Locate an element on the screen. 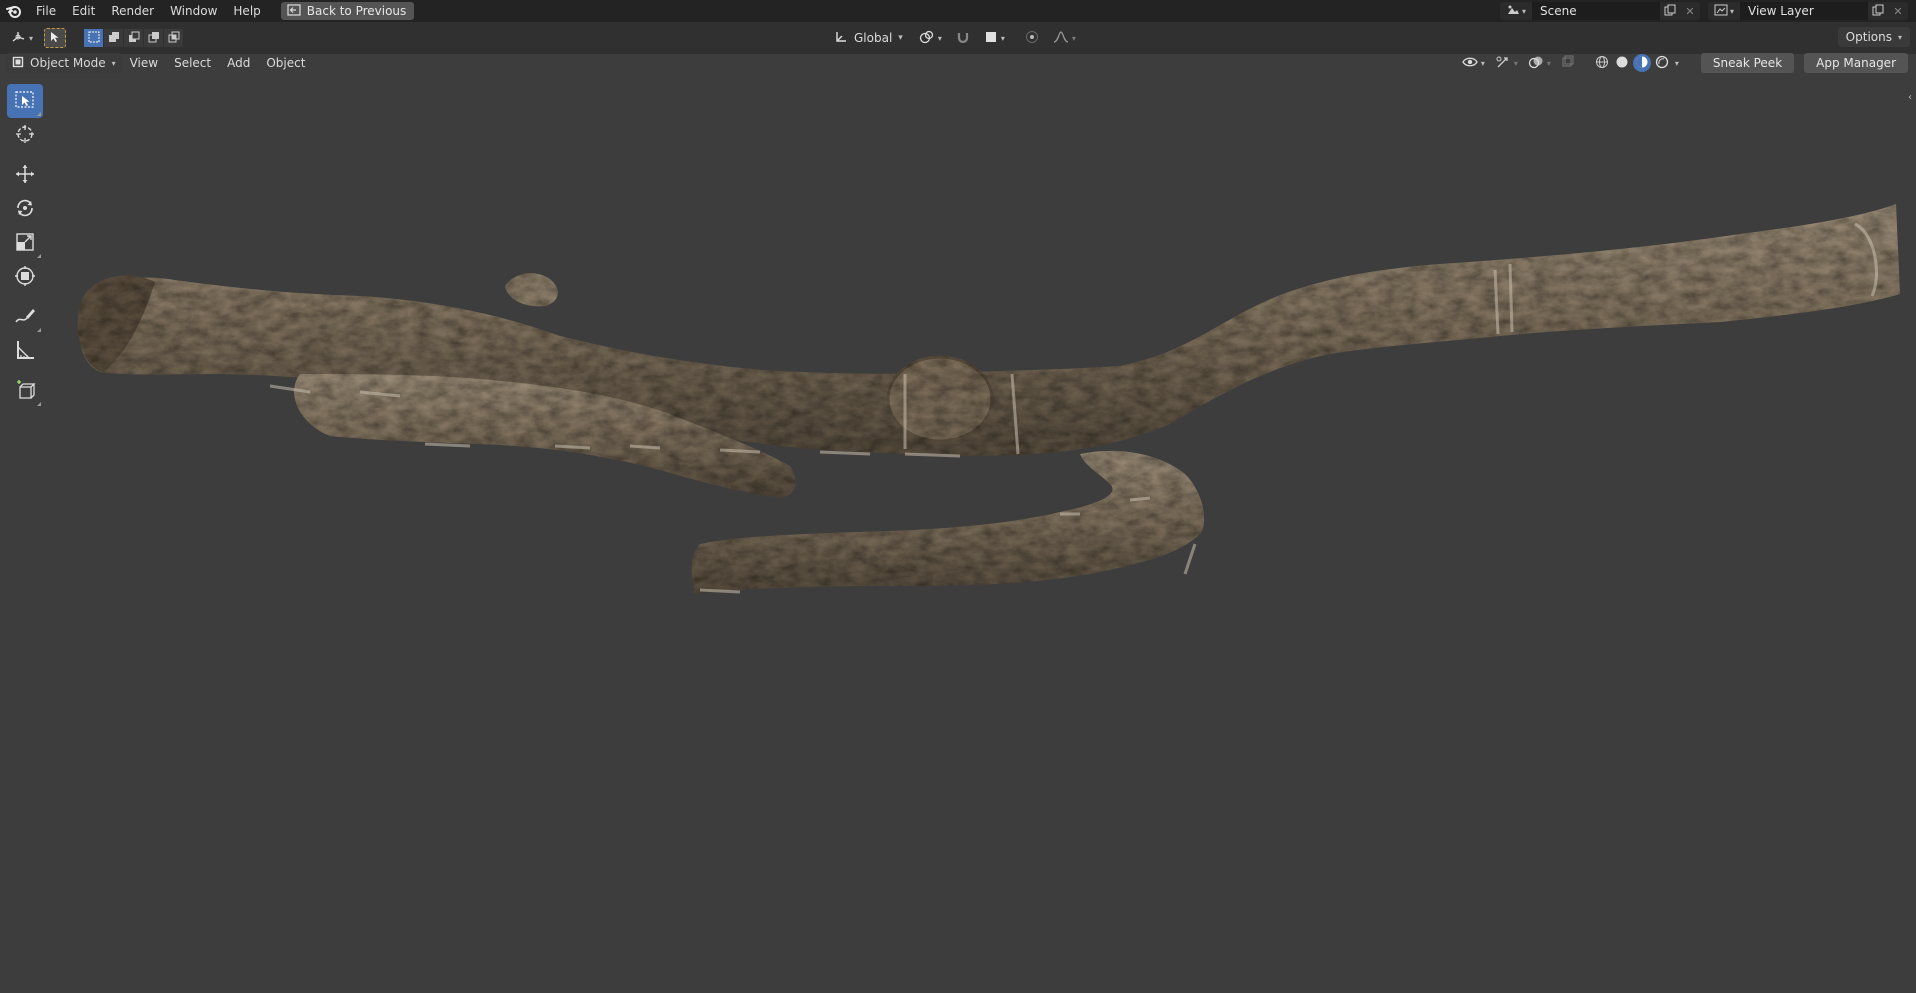 The width and height of the screenshot is (1916, 993). cursor-arrow-icon is located at coordinates (55, 38).